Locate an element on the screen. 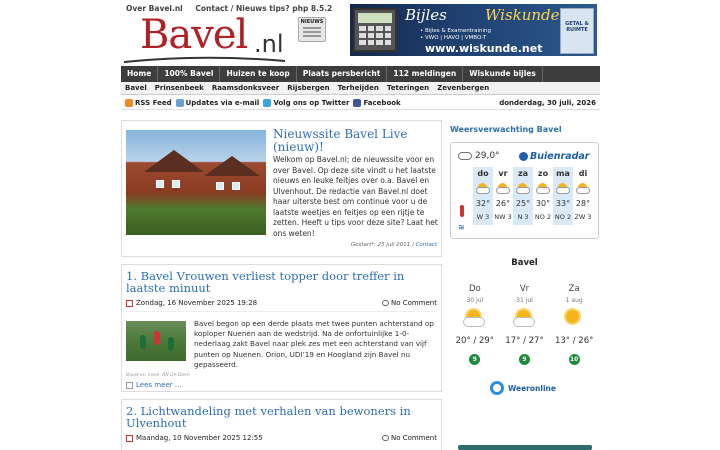  facebook-link: Facebook is located at coordinates (377, 102).